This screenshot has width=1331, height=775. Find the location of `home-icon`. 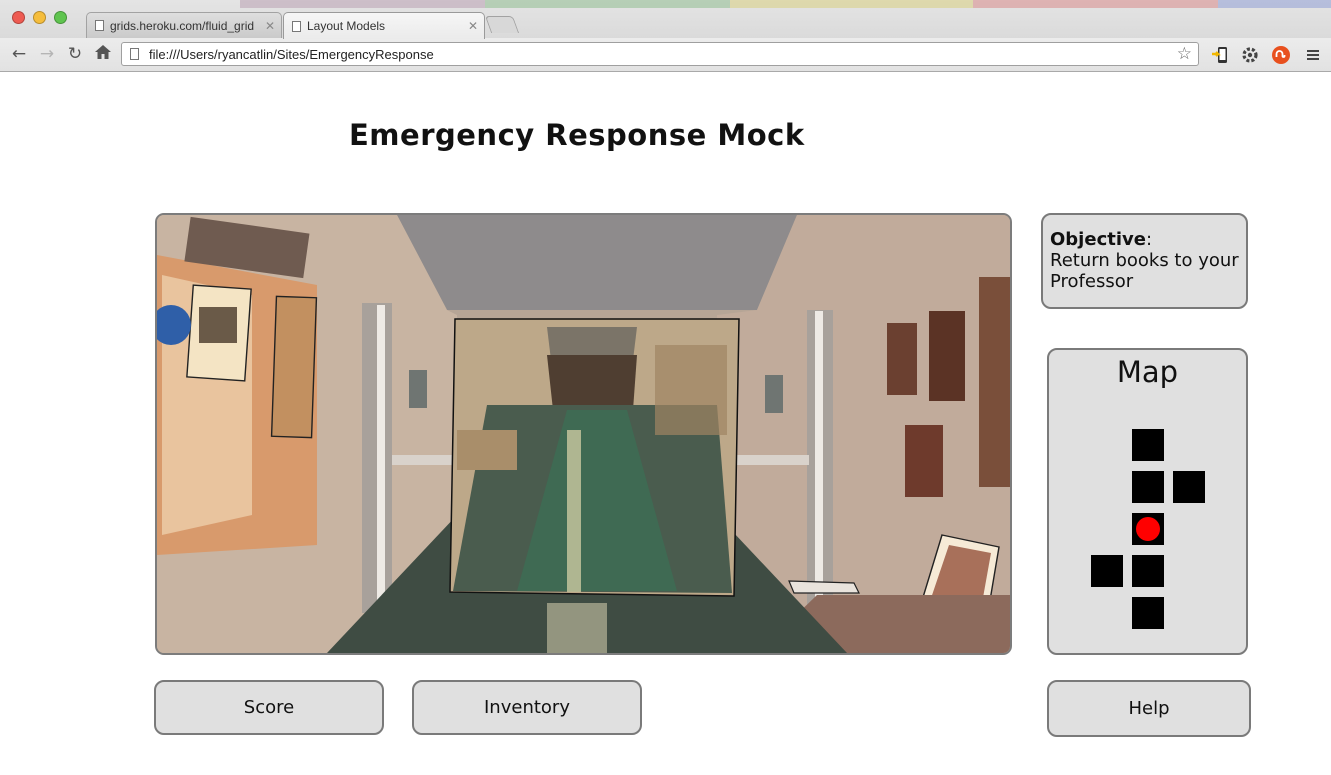

home-icon is located at coordinates (103, 54).